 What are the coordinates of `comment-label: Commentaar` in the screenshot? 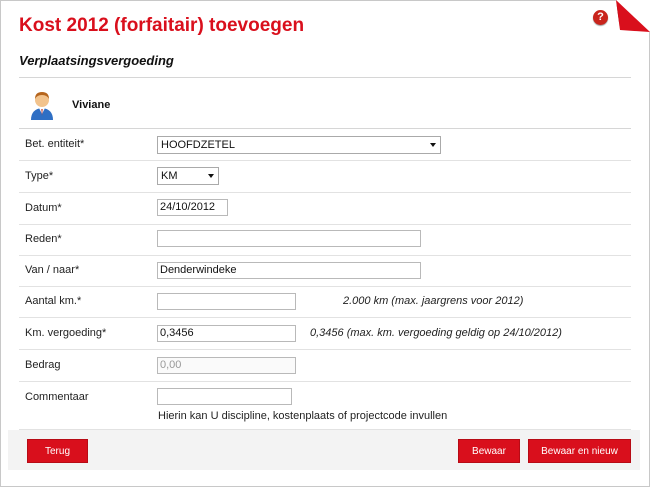 It's located at (57, 397).